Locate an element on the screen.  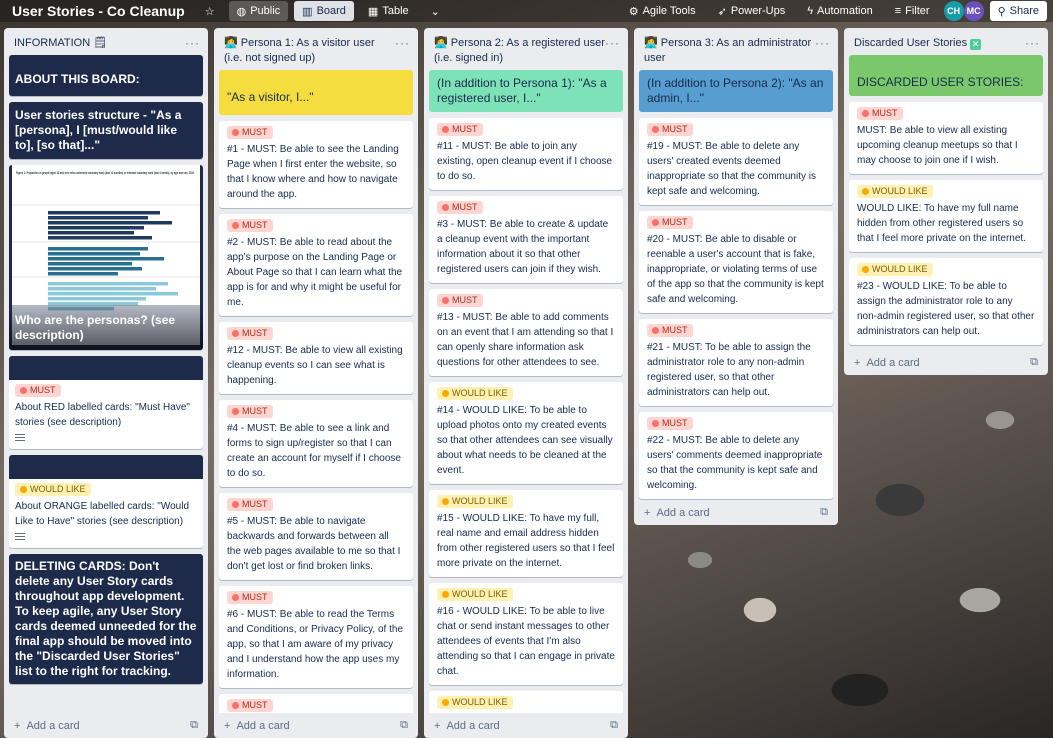
story-card: MUST#7 - MUST: Expect what the interface is located at coordinates (316, 703).